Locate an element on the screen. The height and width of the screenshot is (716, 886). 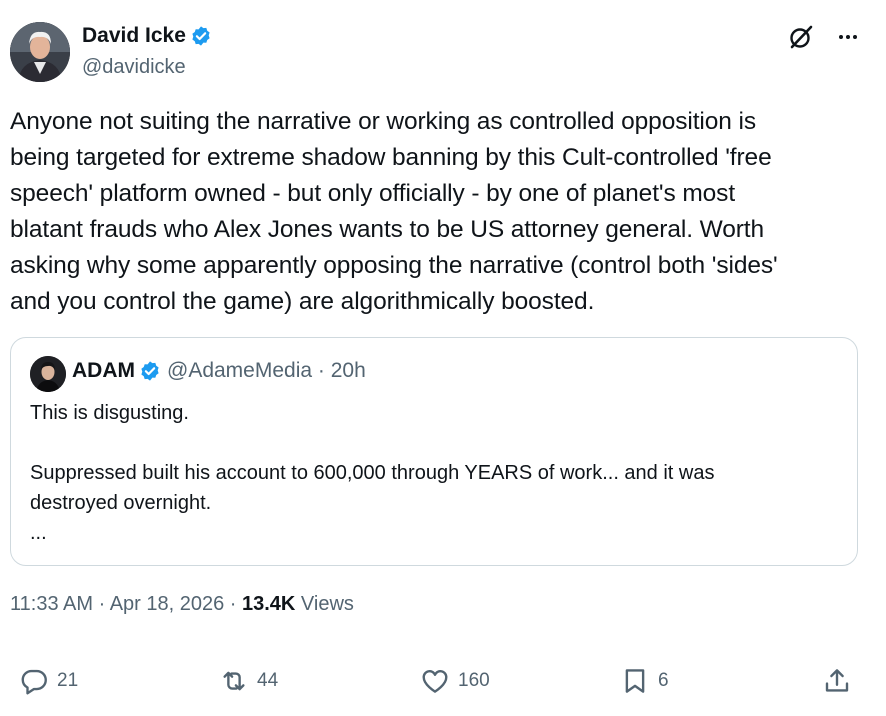
like-button: 160 is located at coordinates (455, 681).